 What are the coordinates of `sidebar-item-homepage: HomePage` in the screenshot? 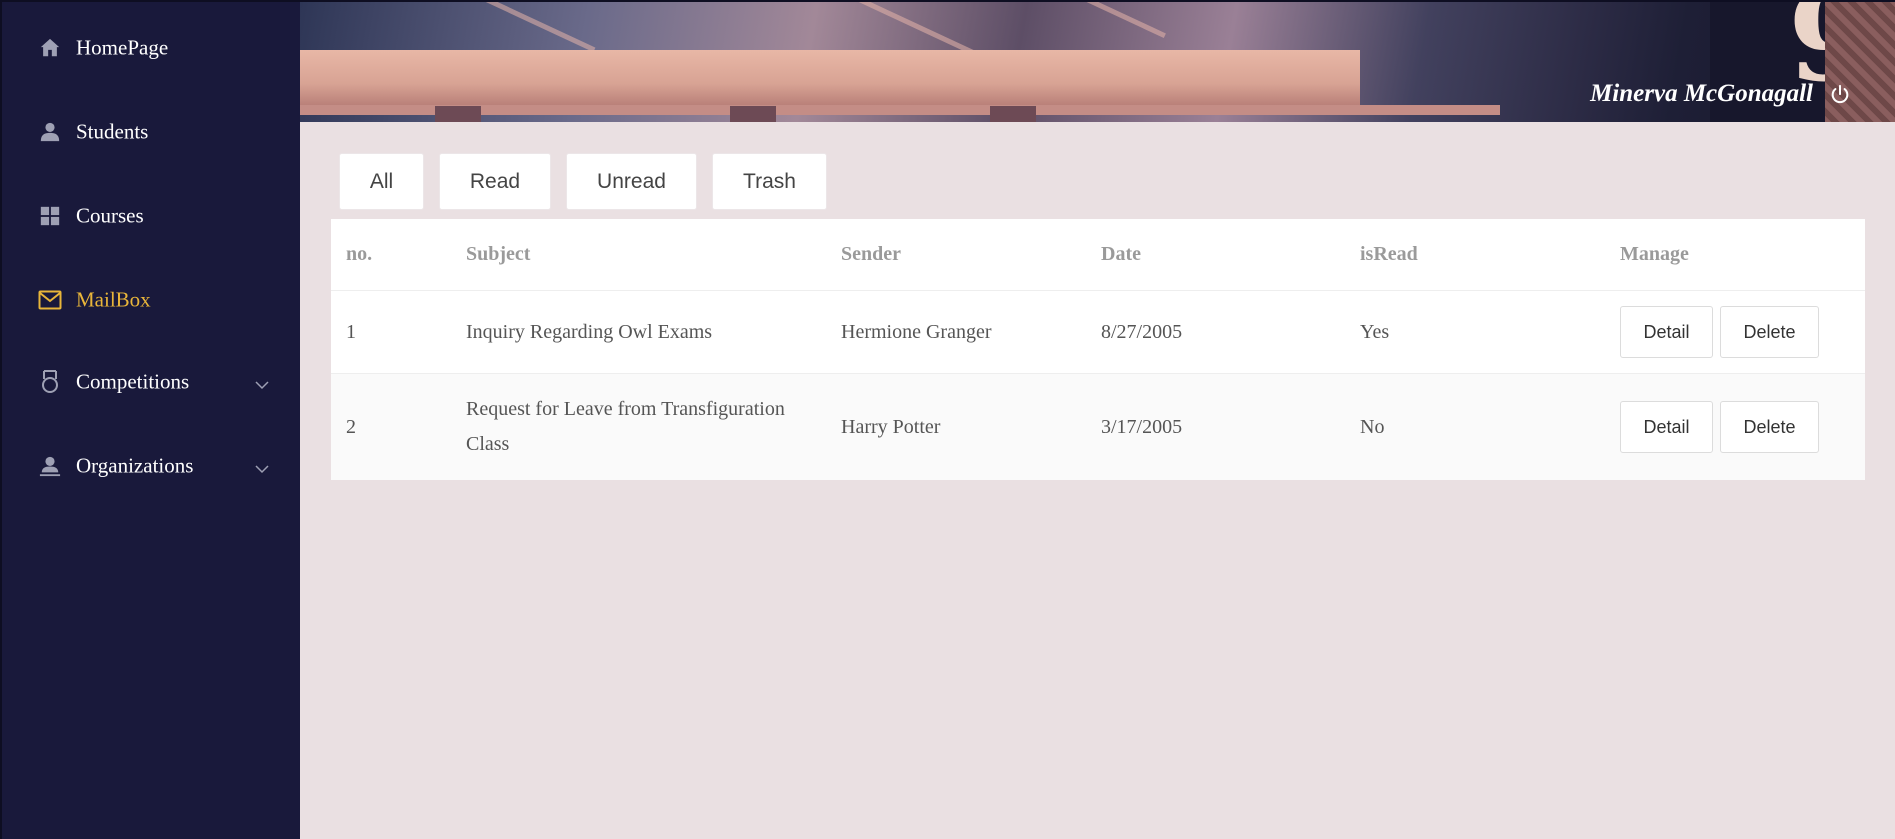 It's located at (151, 48).